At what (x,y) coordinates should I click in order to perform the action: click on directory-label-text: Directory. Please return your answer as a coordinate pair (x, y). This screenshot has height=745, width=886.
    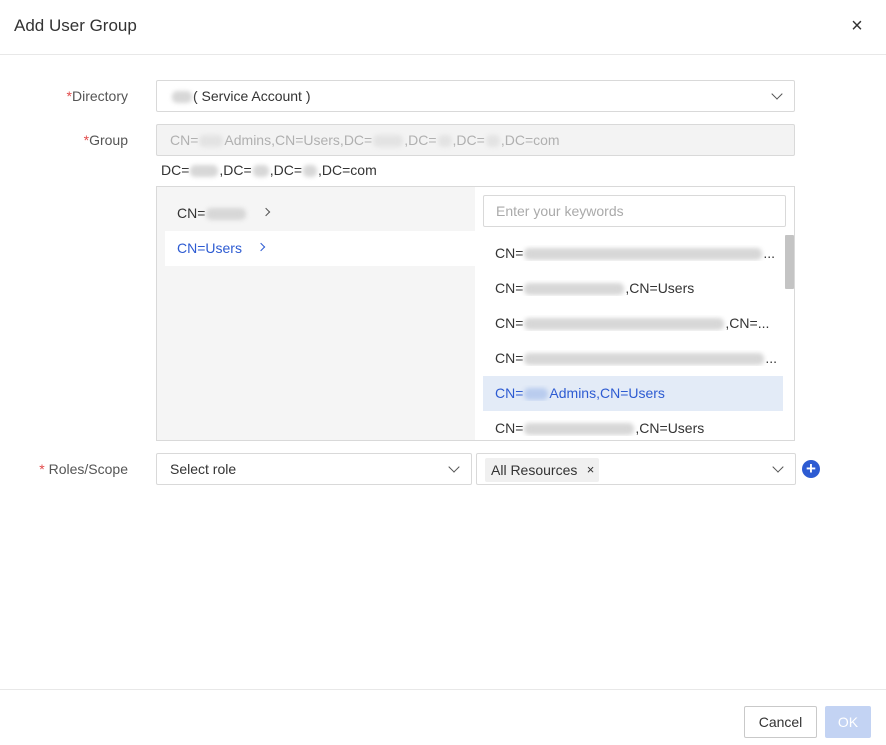
    Looking at the image, I should click on (99, 96).